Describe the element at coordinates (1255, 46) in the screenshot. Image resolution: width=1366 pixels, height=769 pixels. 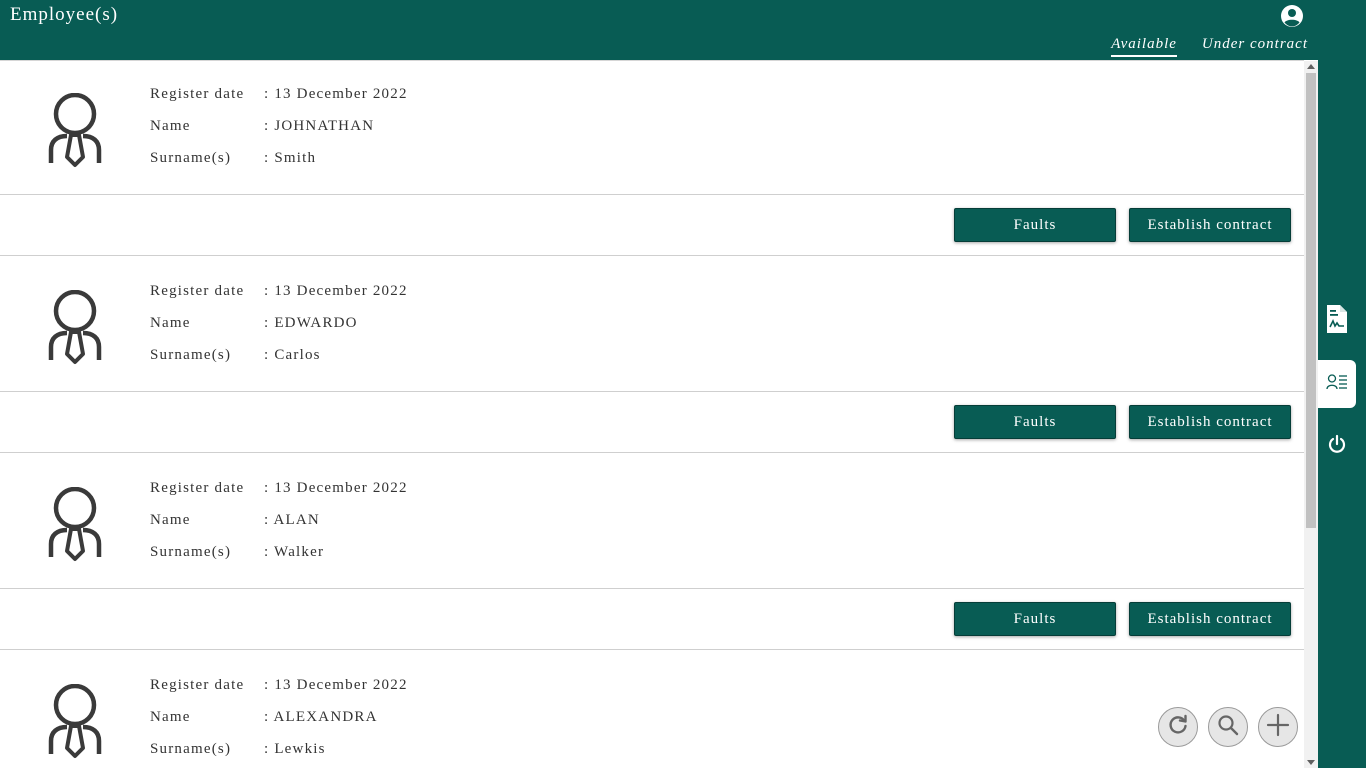
I see `tab-under-contract: Under contract` at that location.